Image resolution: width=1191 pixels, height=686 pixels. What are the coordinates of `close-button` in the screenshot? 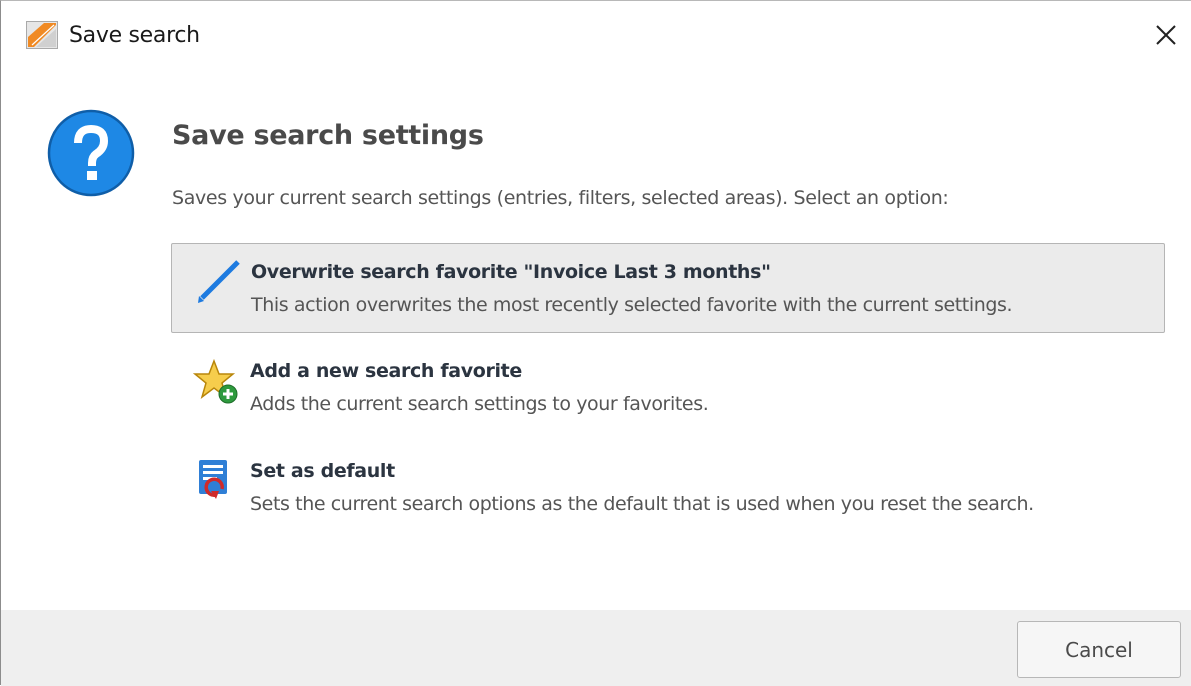 It's located at (1166, 35).